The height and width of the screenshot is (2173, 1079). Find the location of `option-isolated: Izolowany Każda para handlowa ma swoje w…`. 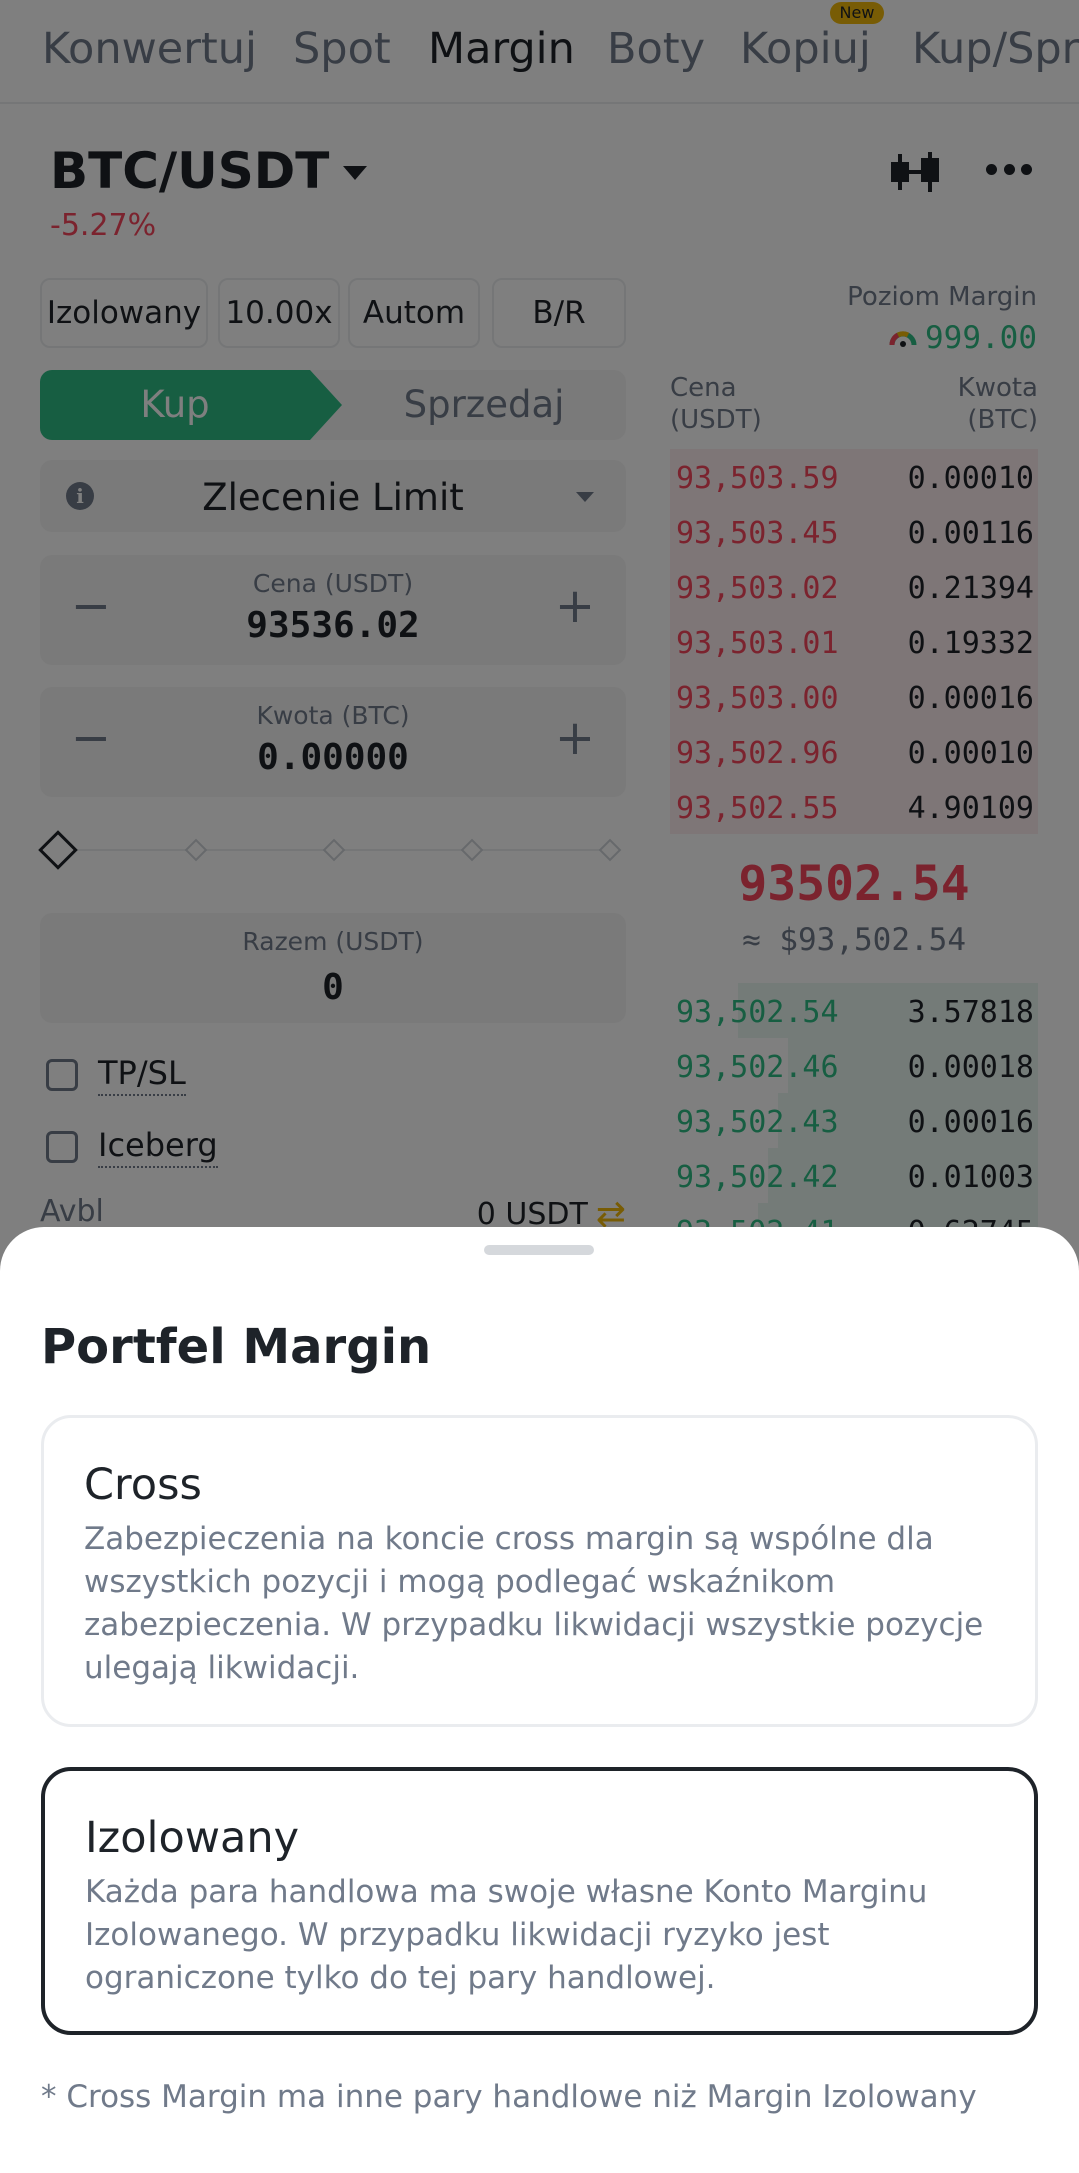

option-isolated: Izolowany Każda para handlowa ma swoje w… is located at coordinates (539, 1901).